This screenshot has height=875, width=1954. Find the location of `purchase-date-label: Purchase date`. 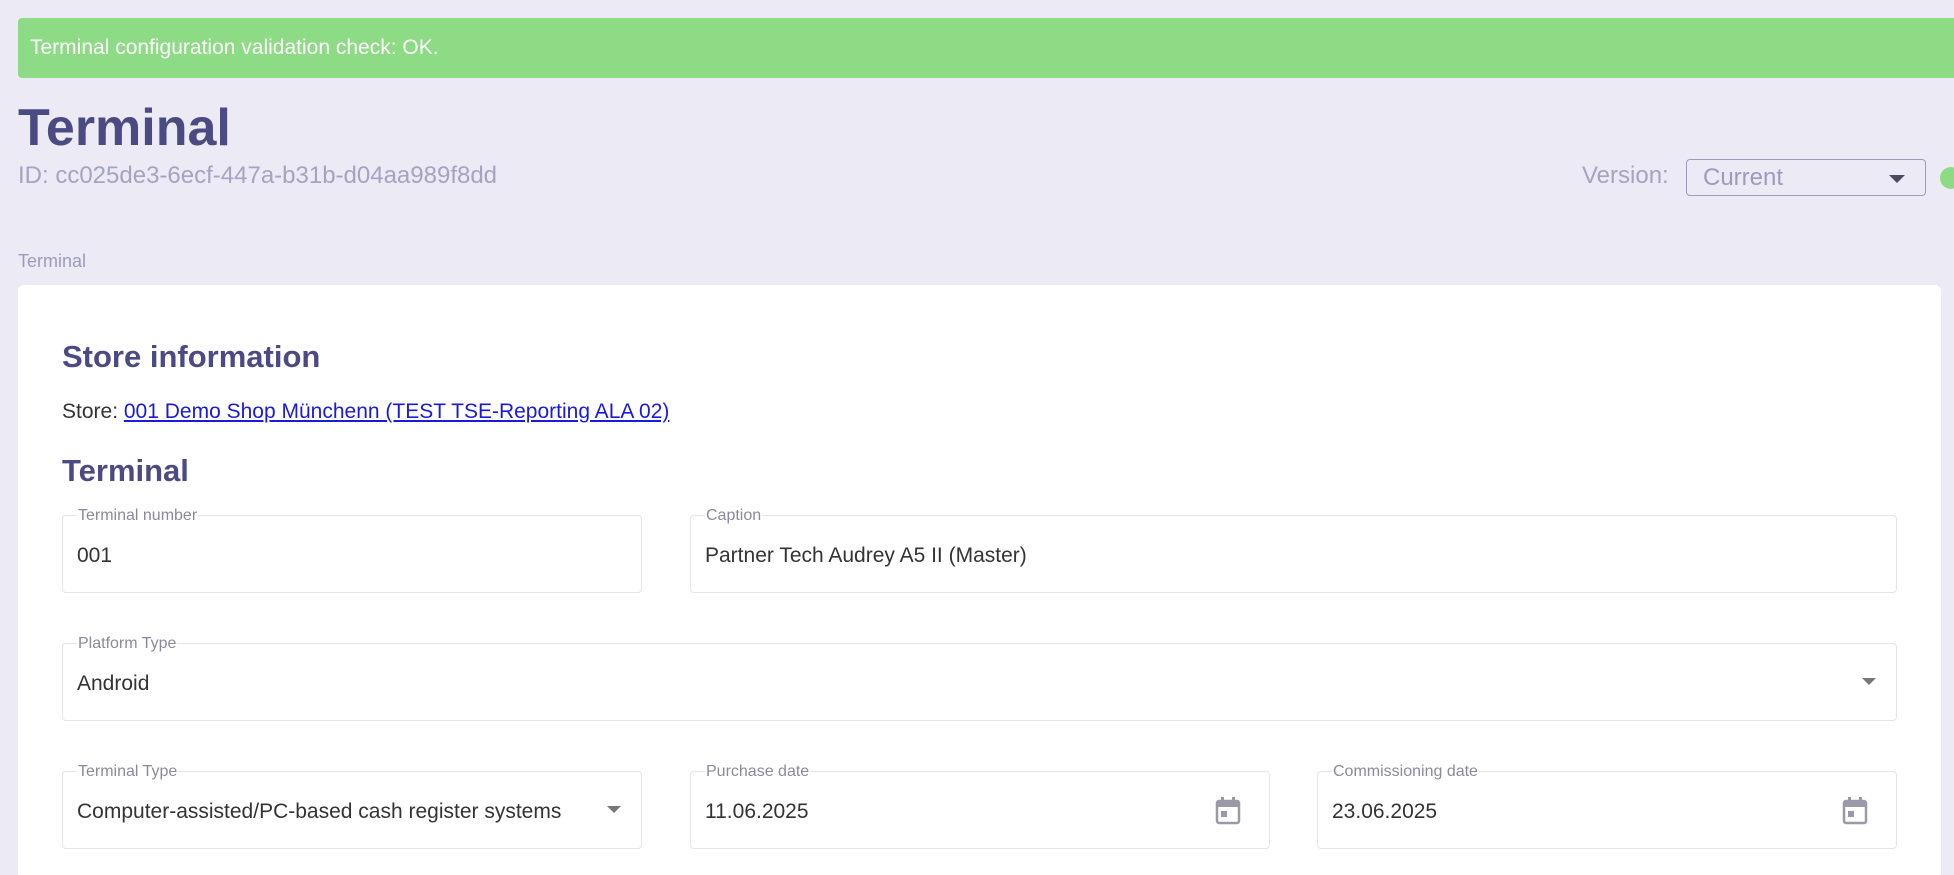

purchase-date-label: Purchase date is located at coordinates (758, 772).